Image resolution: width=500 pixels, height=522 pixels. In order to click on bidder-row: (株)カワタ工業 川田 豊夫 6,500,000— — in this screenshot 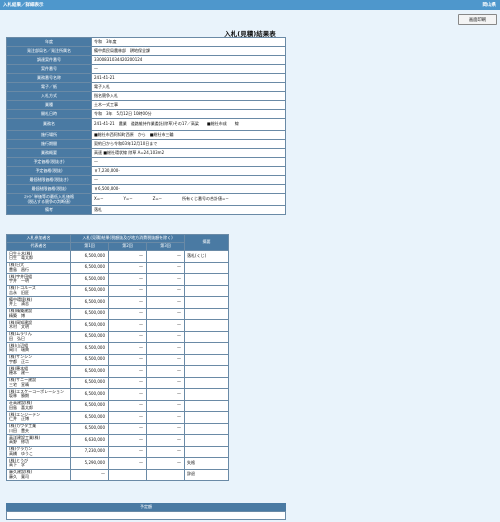, I will do `click(118, 428)`.